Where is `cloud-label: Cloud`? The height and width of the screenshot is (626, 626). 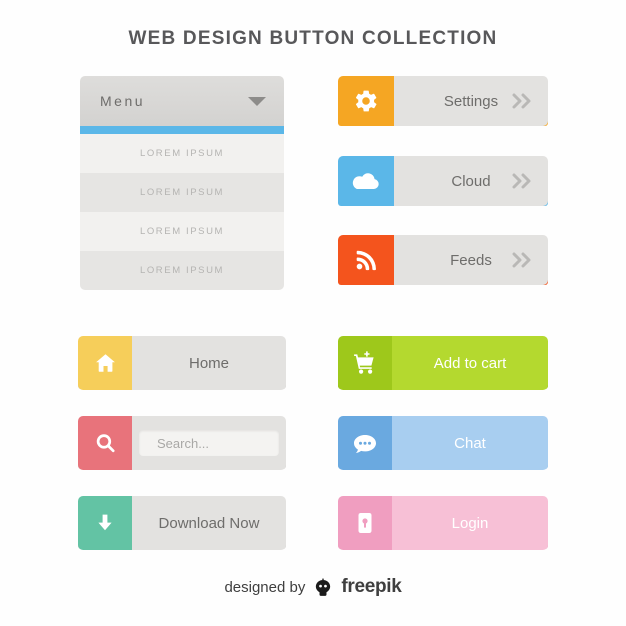 cloud-label: Cloud is located at coordinates (471, 181).